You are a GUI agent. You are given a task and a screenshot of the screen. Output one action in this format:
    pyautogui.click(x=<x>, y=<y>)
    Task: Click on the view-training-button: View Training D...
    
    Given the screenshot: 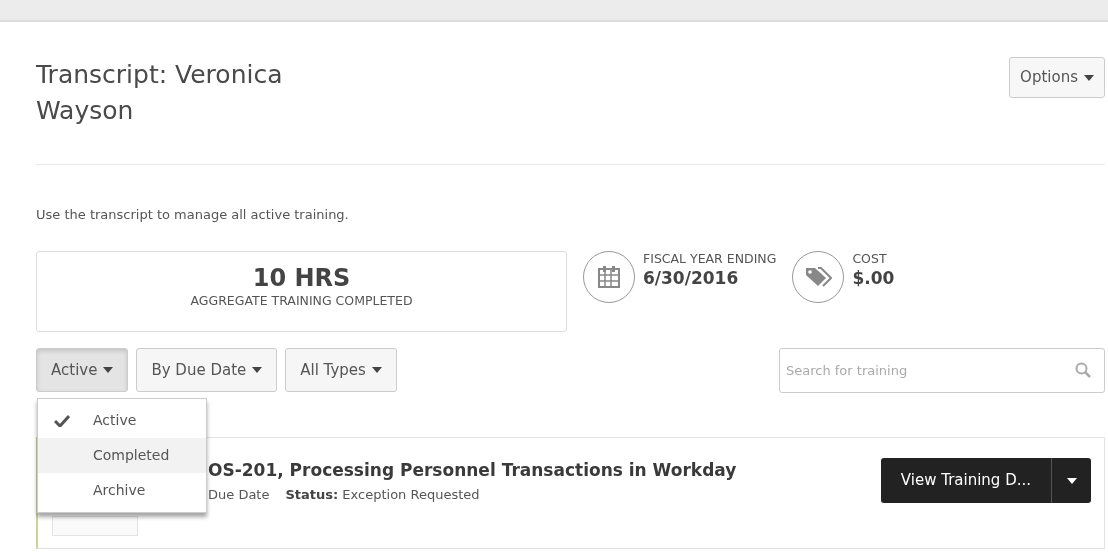 What is the action you would take?
    pyautogui.click(x=965, y=480)
    